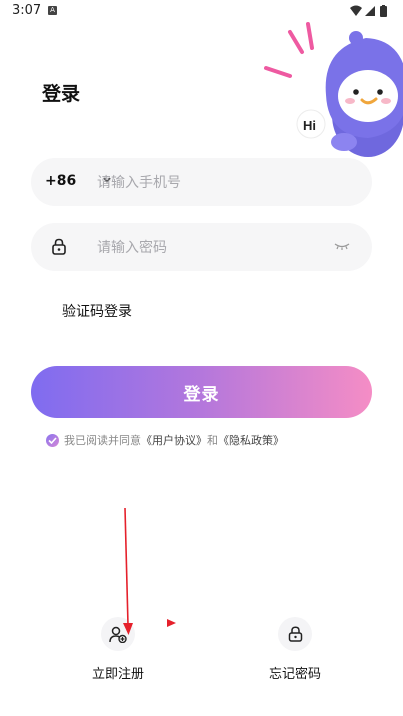 This screenshot has width=403, height=716. Describe the element at coordinates (117, 674) in the screenshot. I see `register-label: 立即注册` at that location.